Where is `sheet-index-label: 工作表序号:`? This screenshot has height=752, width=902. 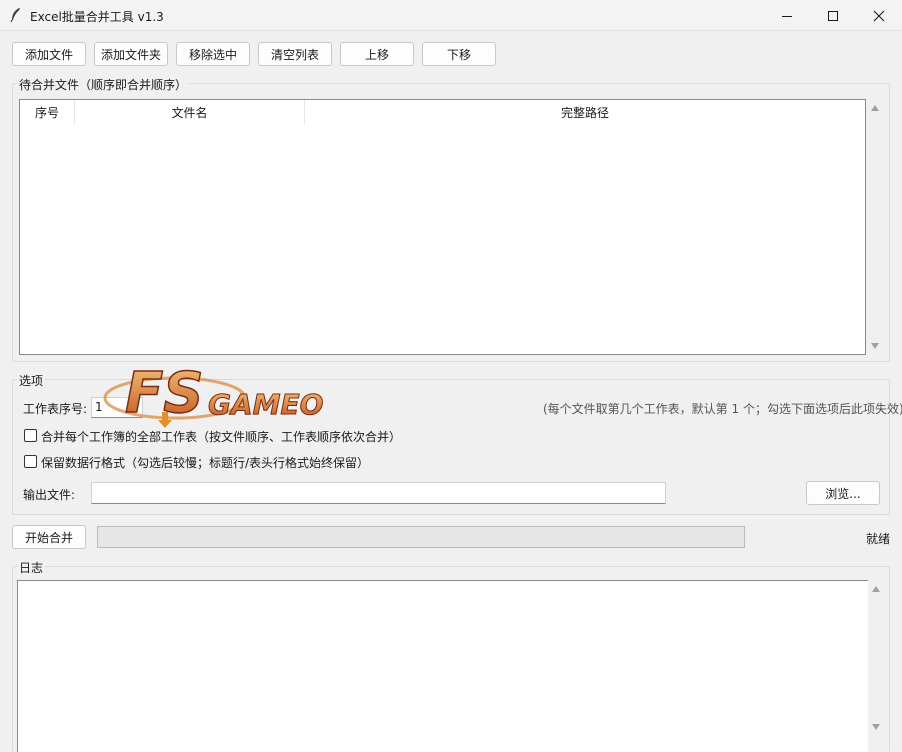 sheet-index-label: 工作表序号: is located at coordinates (55, 409).